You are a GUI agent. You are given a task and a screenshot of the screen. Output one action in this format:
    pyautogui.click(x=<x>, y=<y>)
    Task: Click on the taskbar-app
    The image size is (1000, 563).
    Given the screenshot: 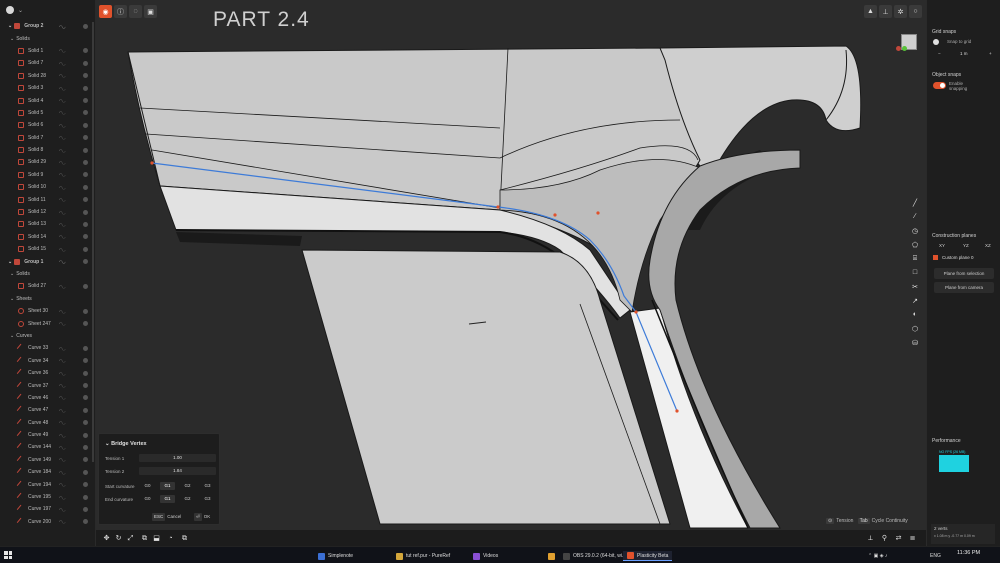 What is the action you would take?
    pyautogui.click(x=553, y=556)
    